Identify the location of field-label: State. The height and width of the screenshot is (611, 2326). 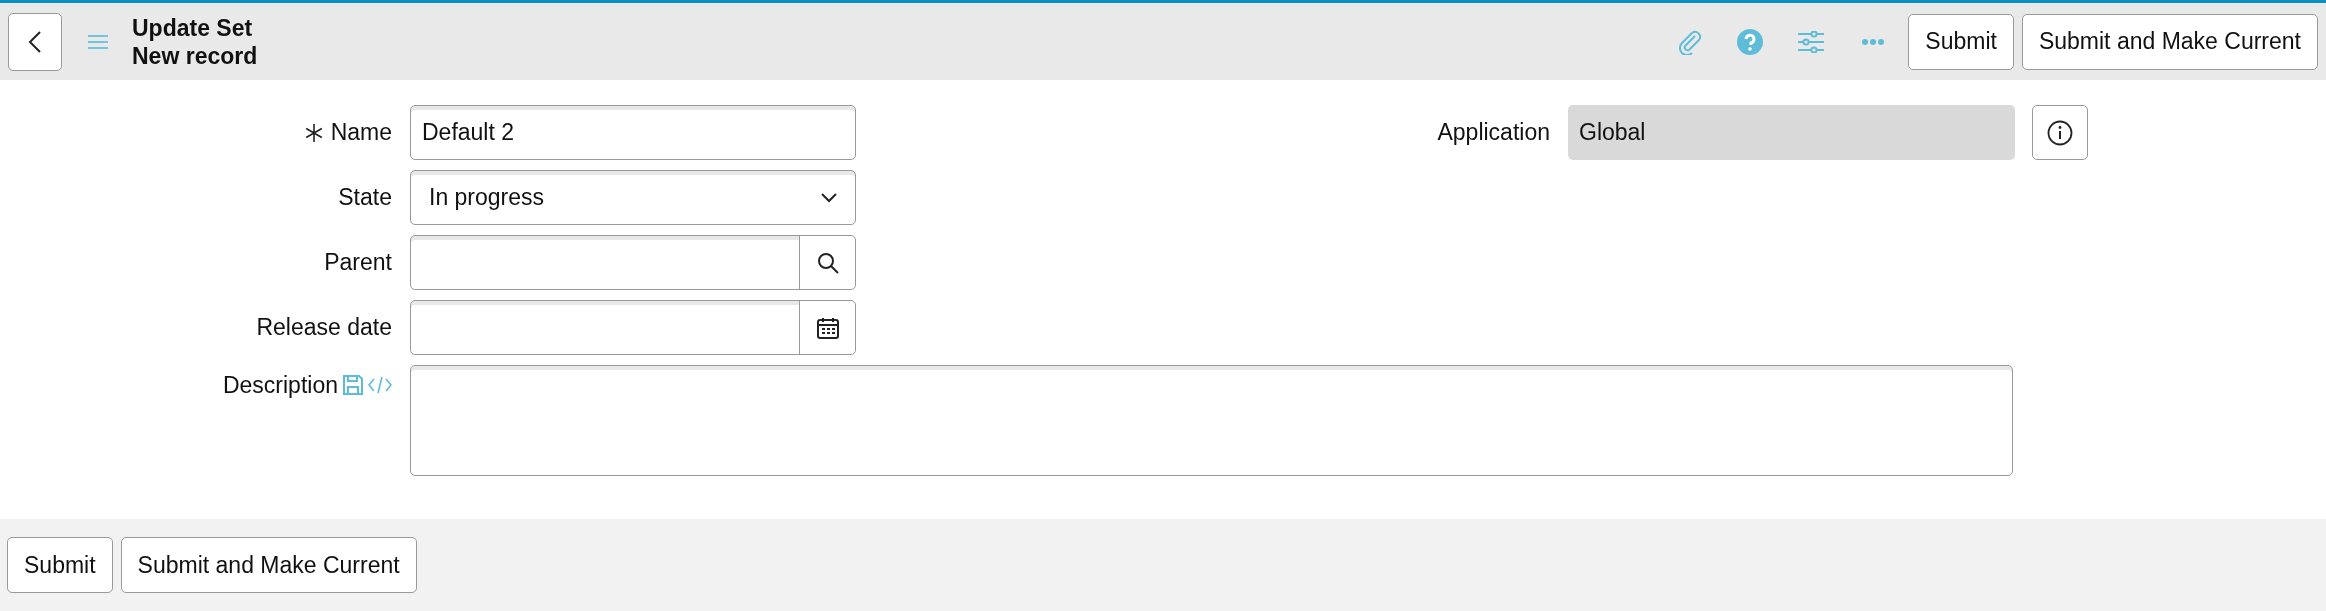
(365, 198).